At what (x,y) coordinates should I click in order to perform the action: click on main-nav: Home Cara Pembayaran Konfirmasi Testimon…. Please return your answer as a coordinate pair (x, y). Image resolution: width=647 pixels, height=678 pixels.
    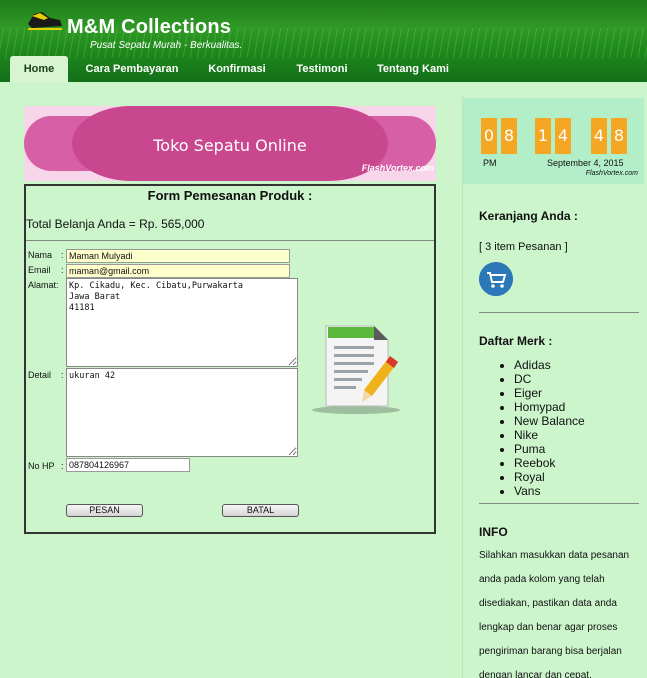
    Looking at the image, I should click on (323, 69).